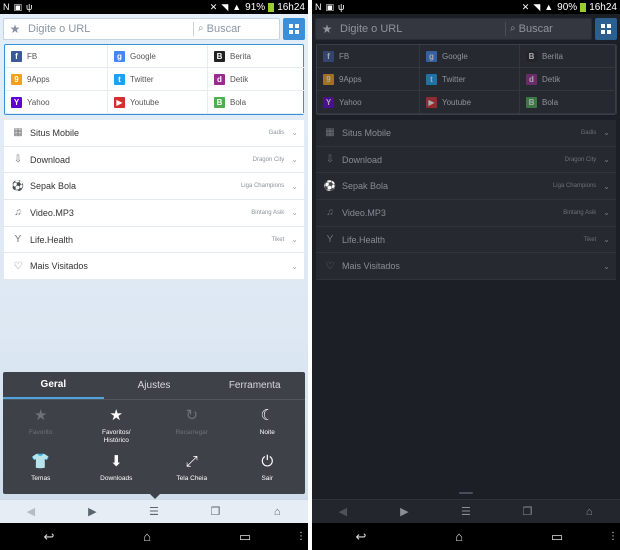 The height and width of the screenshot is (550, 620). What do you see at coordinates (268, 472) in the screenshot?
I see `menu-item-sair: ⏻ Sair` at bounding box center [268, 472].